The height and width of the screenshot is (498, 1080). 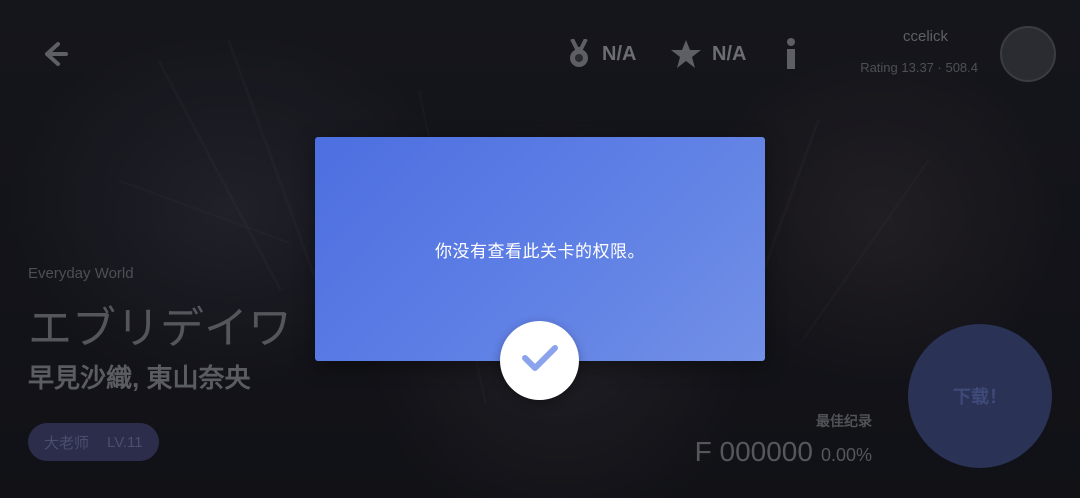 I want to click on info-icon, so click(x=791, y=53).